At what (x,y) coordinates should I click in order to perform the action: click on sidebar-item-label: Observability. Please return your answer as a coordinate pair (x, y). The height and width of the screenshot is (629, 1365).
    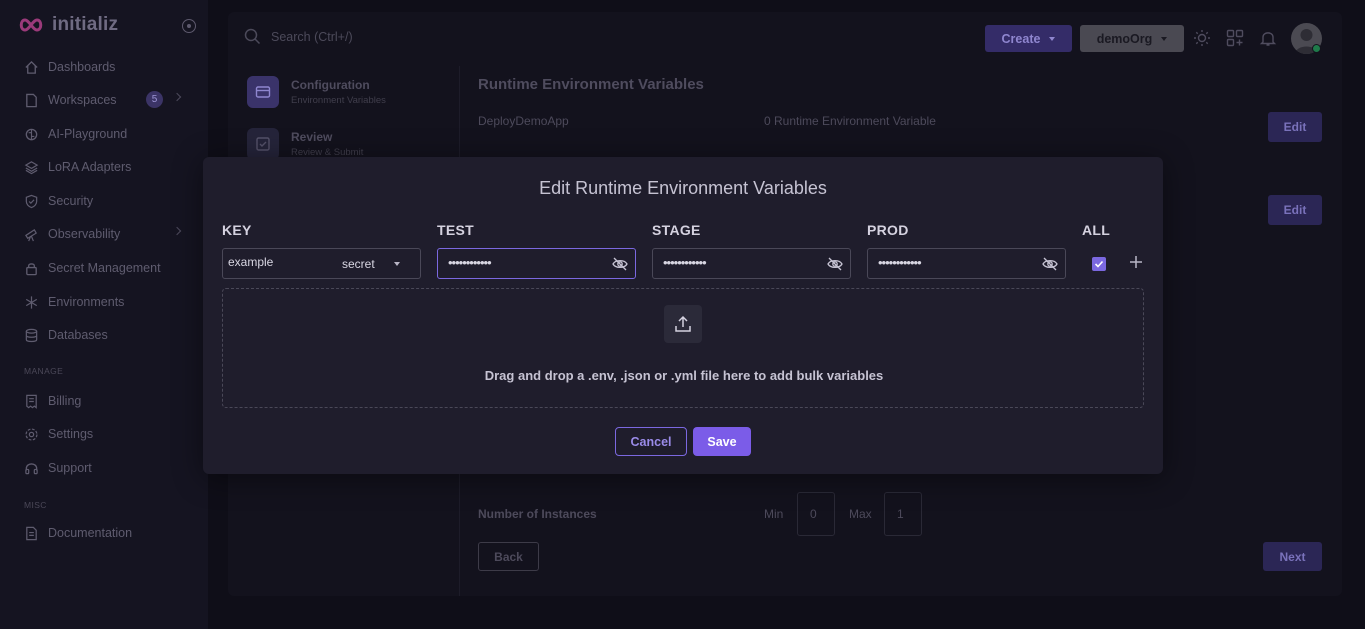
    Looking at the image, I should click on (84, 234).